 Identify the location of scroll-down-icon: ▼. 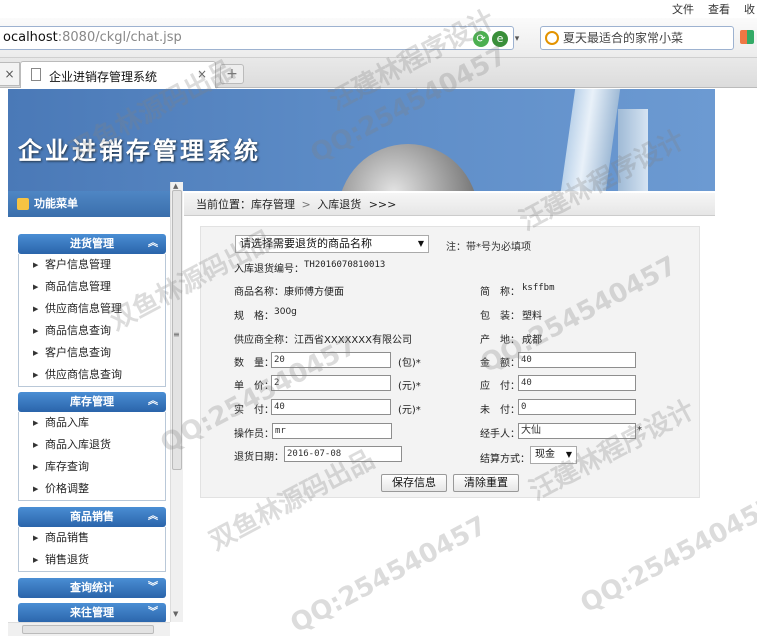
(175, 614).